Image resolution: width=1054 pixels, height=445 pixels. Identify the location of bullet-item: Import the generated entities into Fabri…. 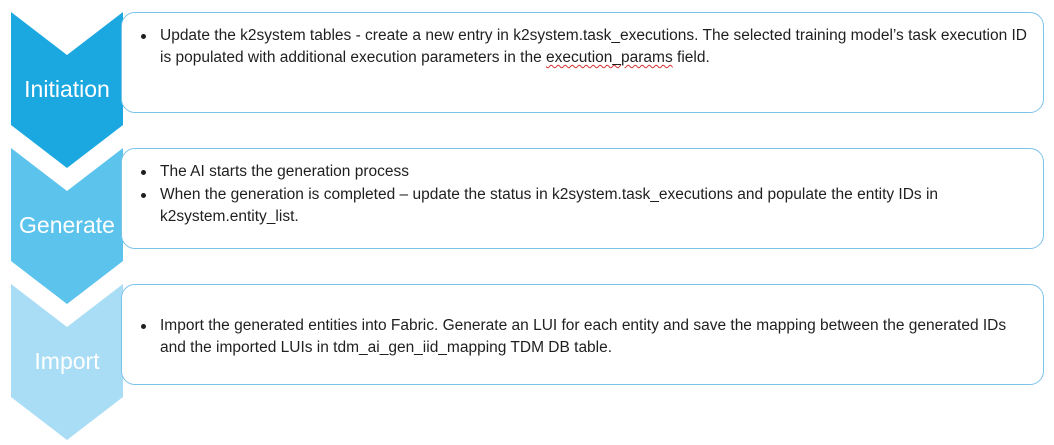
(581, 337).